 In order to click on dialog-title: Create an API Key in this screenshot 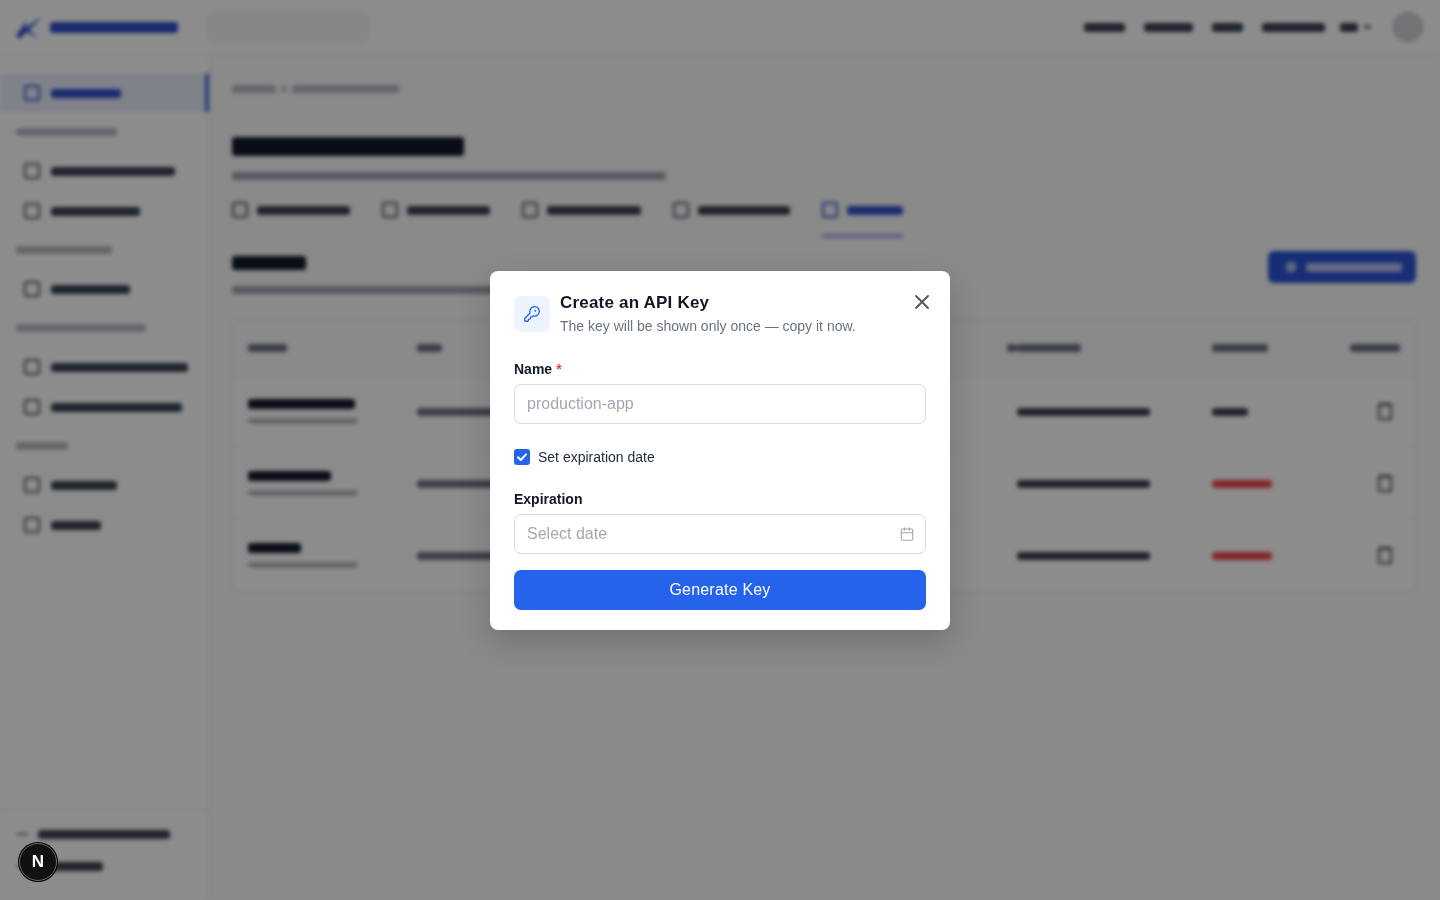, I will do `click(635, 302)`.